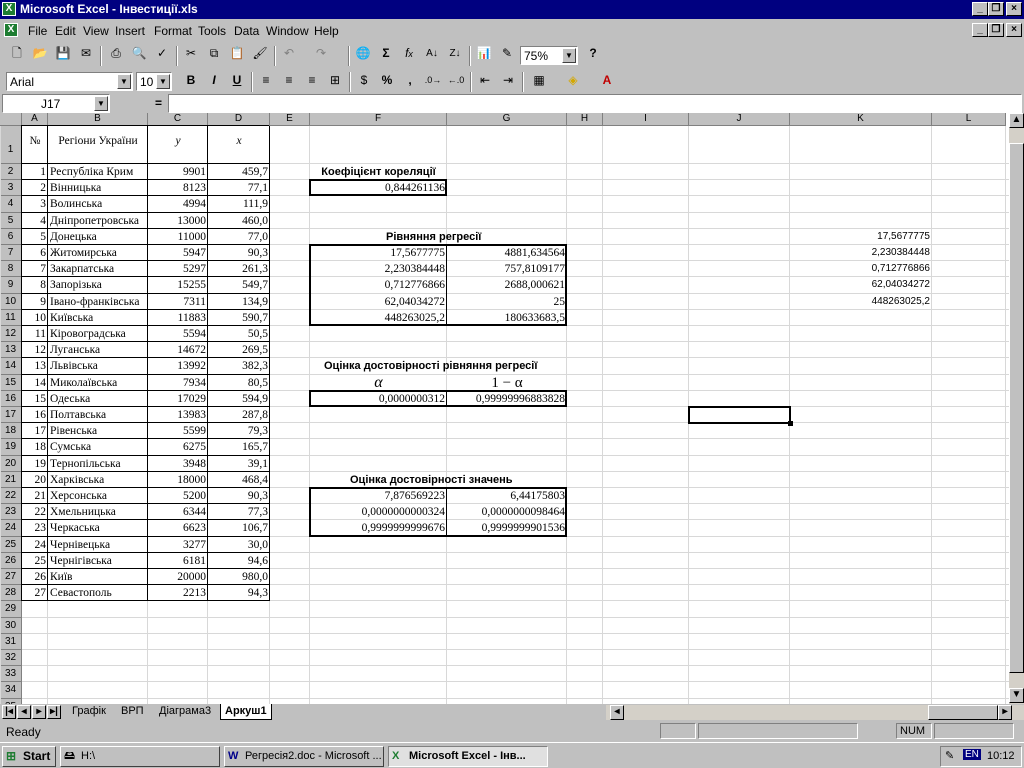 The width and height of the screenshot is (1024, 768). I want to click on row-header: 21, so click(11, 479).